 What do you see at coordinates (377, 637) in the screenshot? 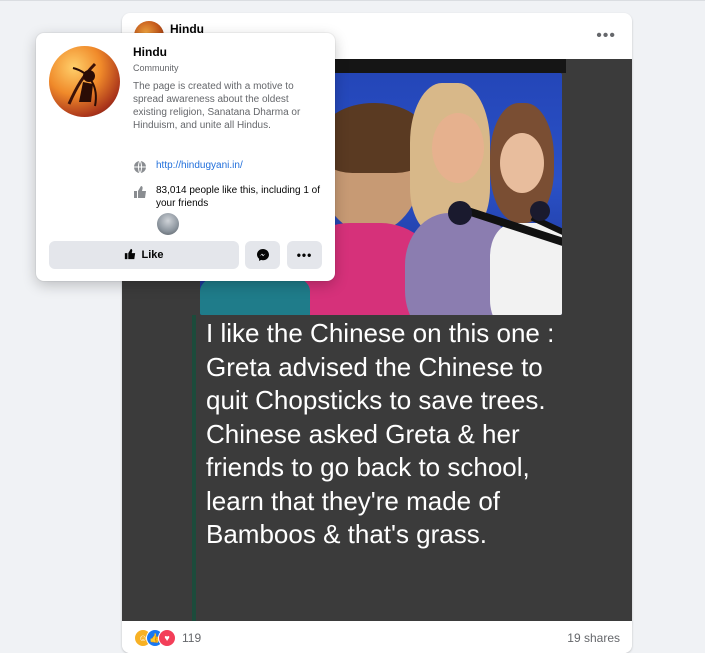
I see `post-footer: ☺ 👍 ♥ 119 19 shares` at bounding box center [377, 637].